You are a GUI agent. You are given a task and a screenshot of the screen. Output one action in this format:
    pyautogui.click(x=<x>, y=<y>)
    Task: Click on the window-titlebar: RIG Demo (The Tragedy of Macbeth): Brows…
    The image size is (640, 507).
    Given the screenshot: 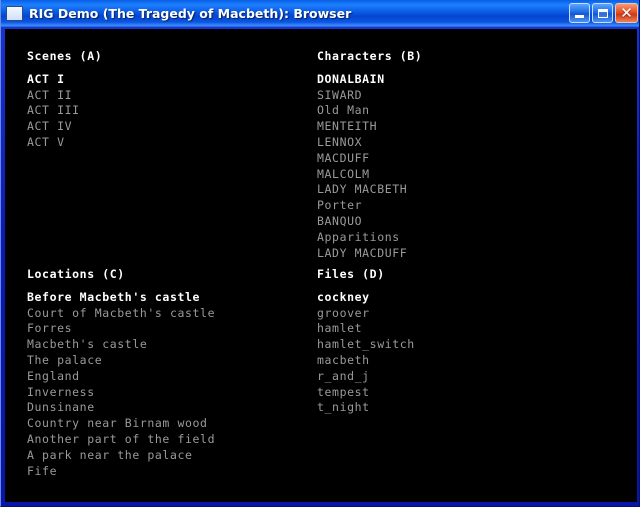 What is the action you would take?
    pyautogui.click(x=320, y=13)
    